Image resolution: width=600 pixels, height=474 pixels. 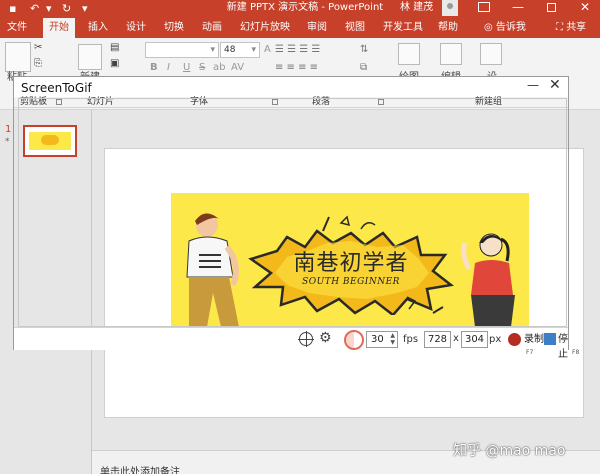 What do you see at coordinates (363, 67) in the screenshot?
I see `smartart-icon: ⧉` at bounding box center [363, 67].